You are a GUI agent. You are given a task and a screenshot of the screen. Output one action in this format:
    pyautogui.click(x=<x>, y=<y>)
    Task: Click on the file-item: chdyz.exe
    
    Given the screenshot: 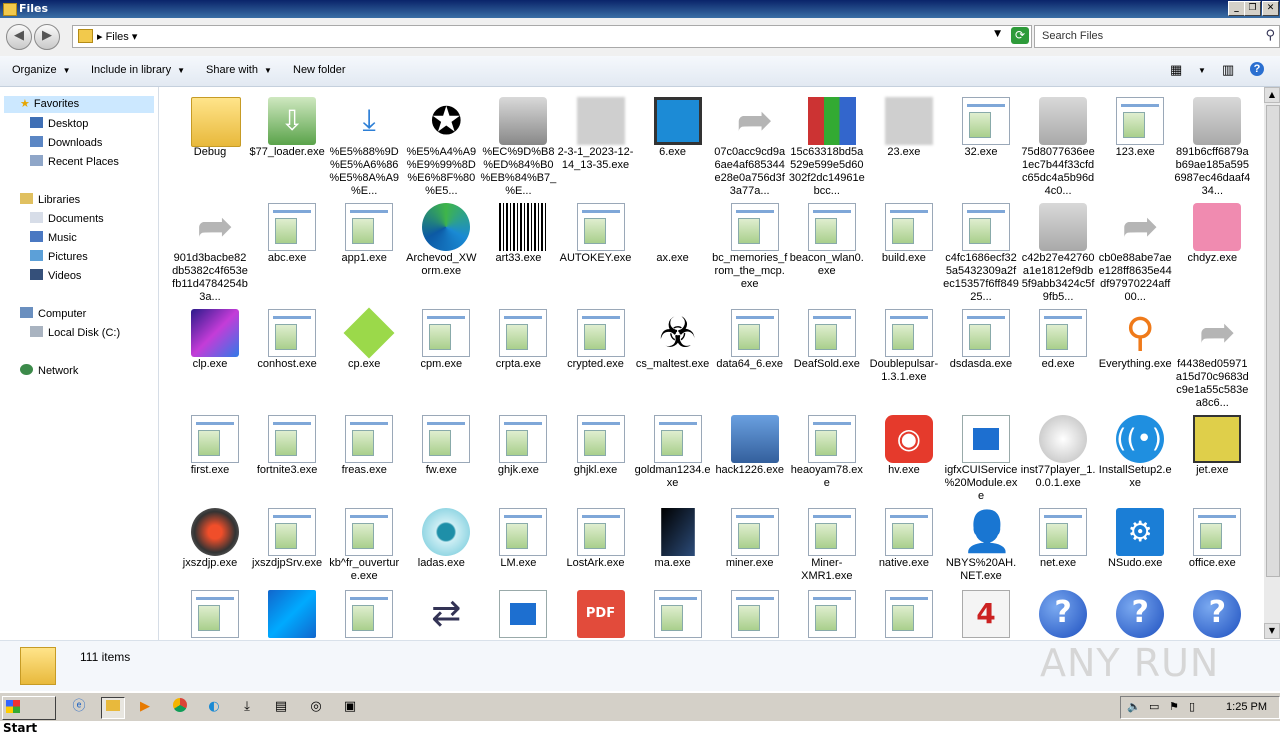 What is the action you would take?
    pyautogui.click(x=1212, y=249)
    